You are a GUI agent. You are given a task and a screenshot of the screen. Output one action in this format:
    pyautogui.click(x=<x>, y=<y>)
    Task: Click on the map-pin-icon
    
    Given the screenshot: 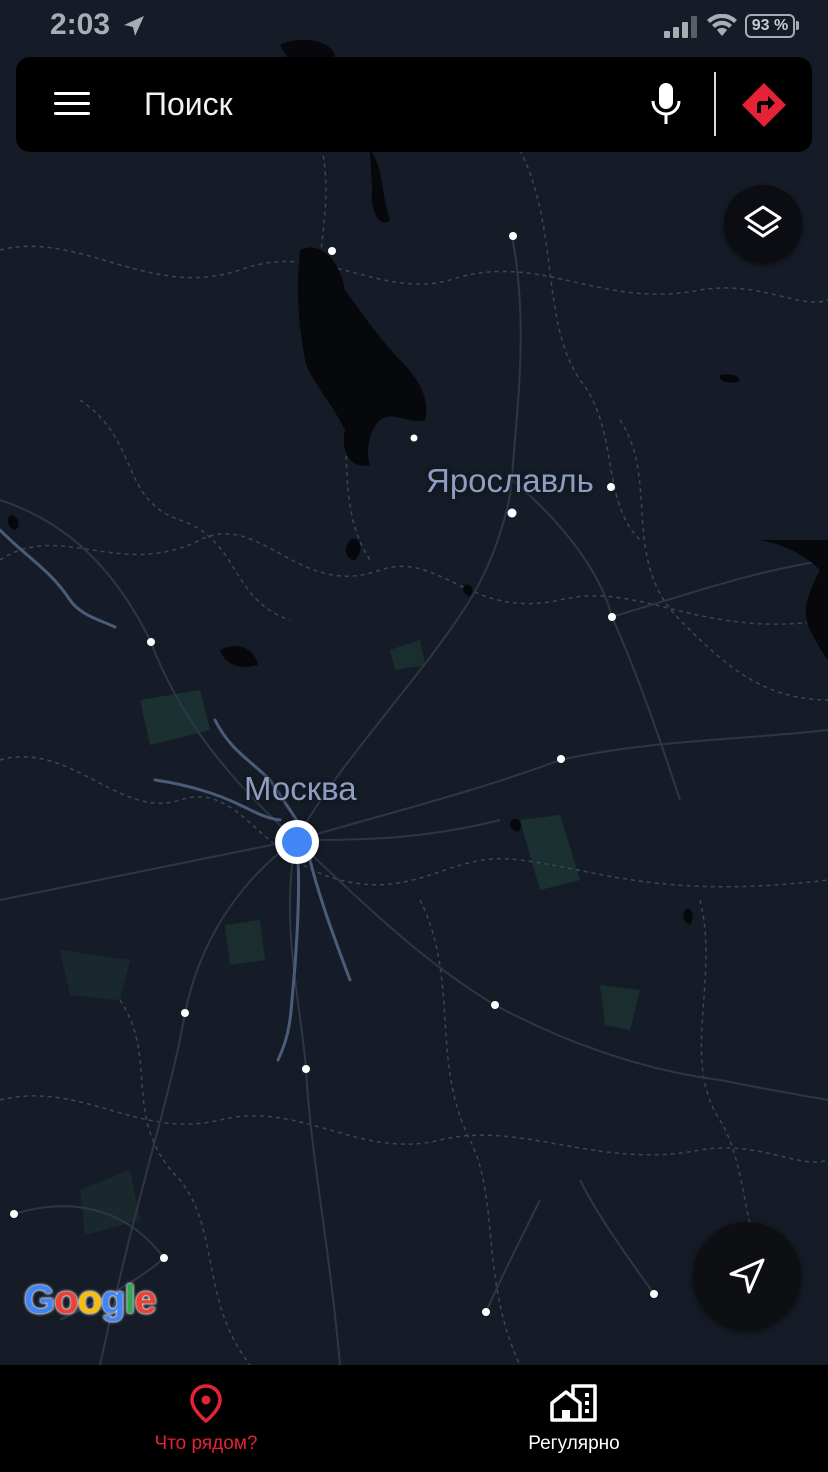 What is the action you would take?
    pyautogui.click(x=206, y=1403)
    